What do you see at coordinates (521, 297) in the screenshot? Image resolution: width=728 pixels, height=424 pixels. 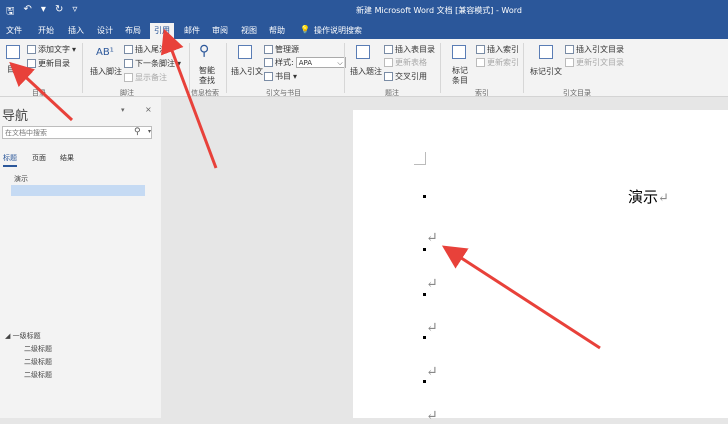 I see `arrow-to-cursor` at bounding box center [521, 297].